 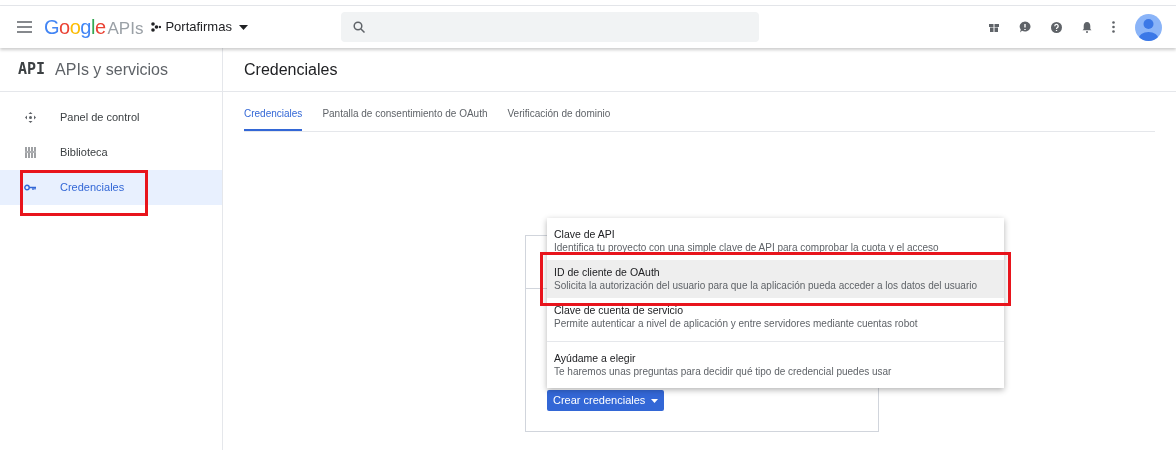 I want to click on menu-item-title: Ayúdame a elegir, so click(x=595, y=358).